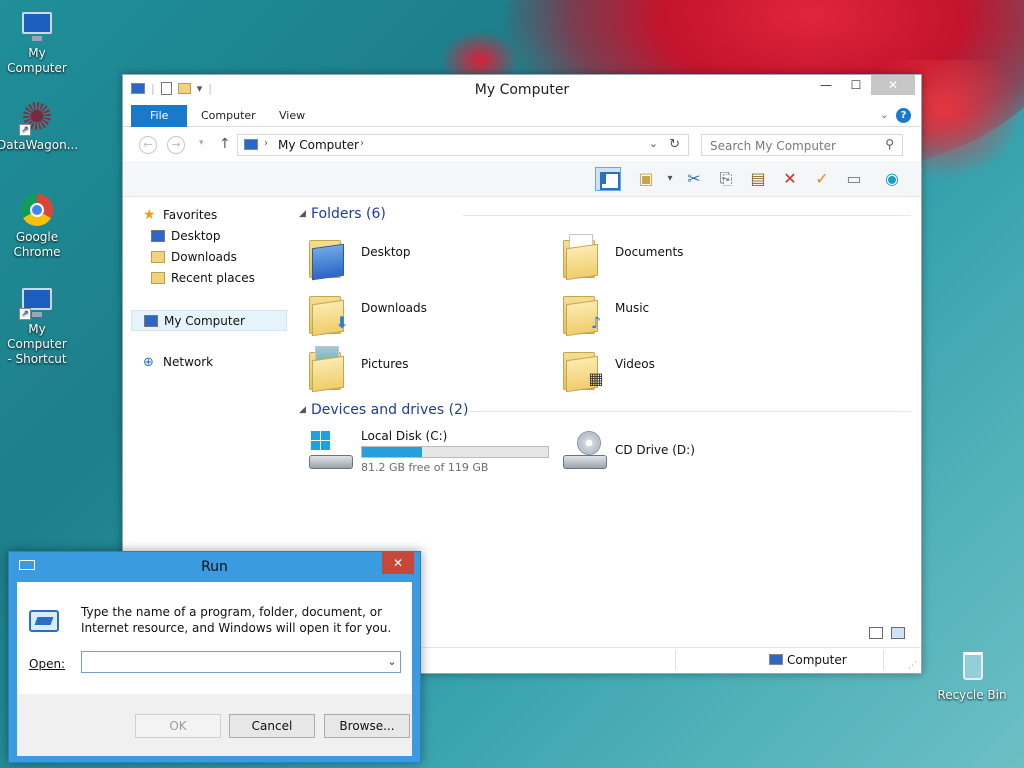  I want to click on search-icon: ⚲, so click(889, 144).